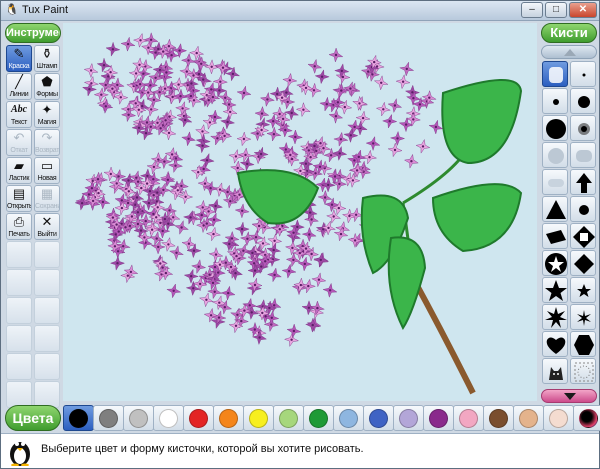 The image size is (600, 469). Describe the element at coordinates (19, 114) in the screenshot. I see `tool-text-button: Abc Текст` at that location.